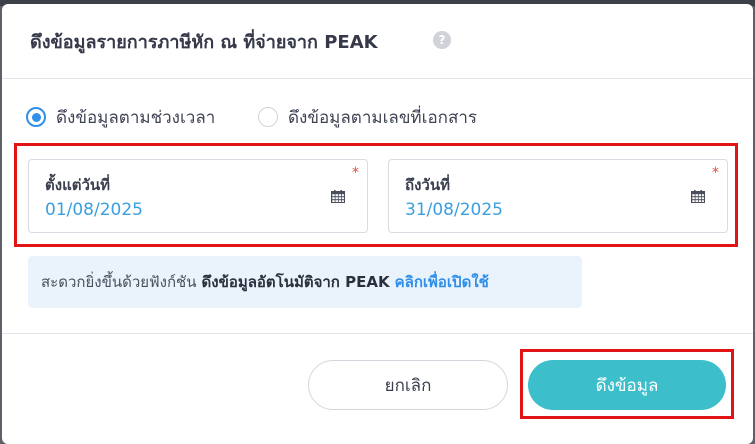 The height and width of the screenshot is (444, 755). What do you see at coordinates (136, 117) in the screenshot?
I see `radio-label: ดึงข้อมูลตามช่วงเวลา` at bounding box center [136, 117].